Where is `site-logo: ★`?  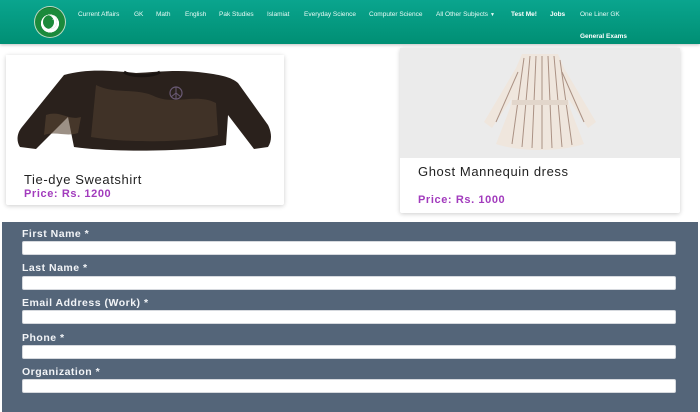
site-logo: ★ is located at coordinates (50, 22).